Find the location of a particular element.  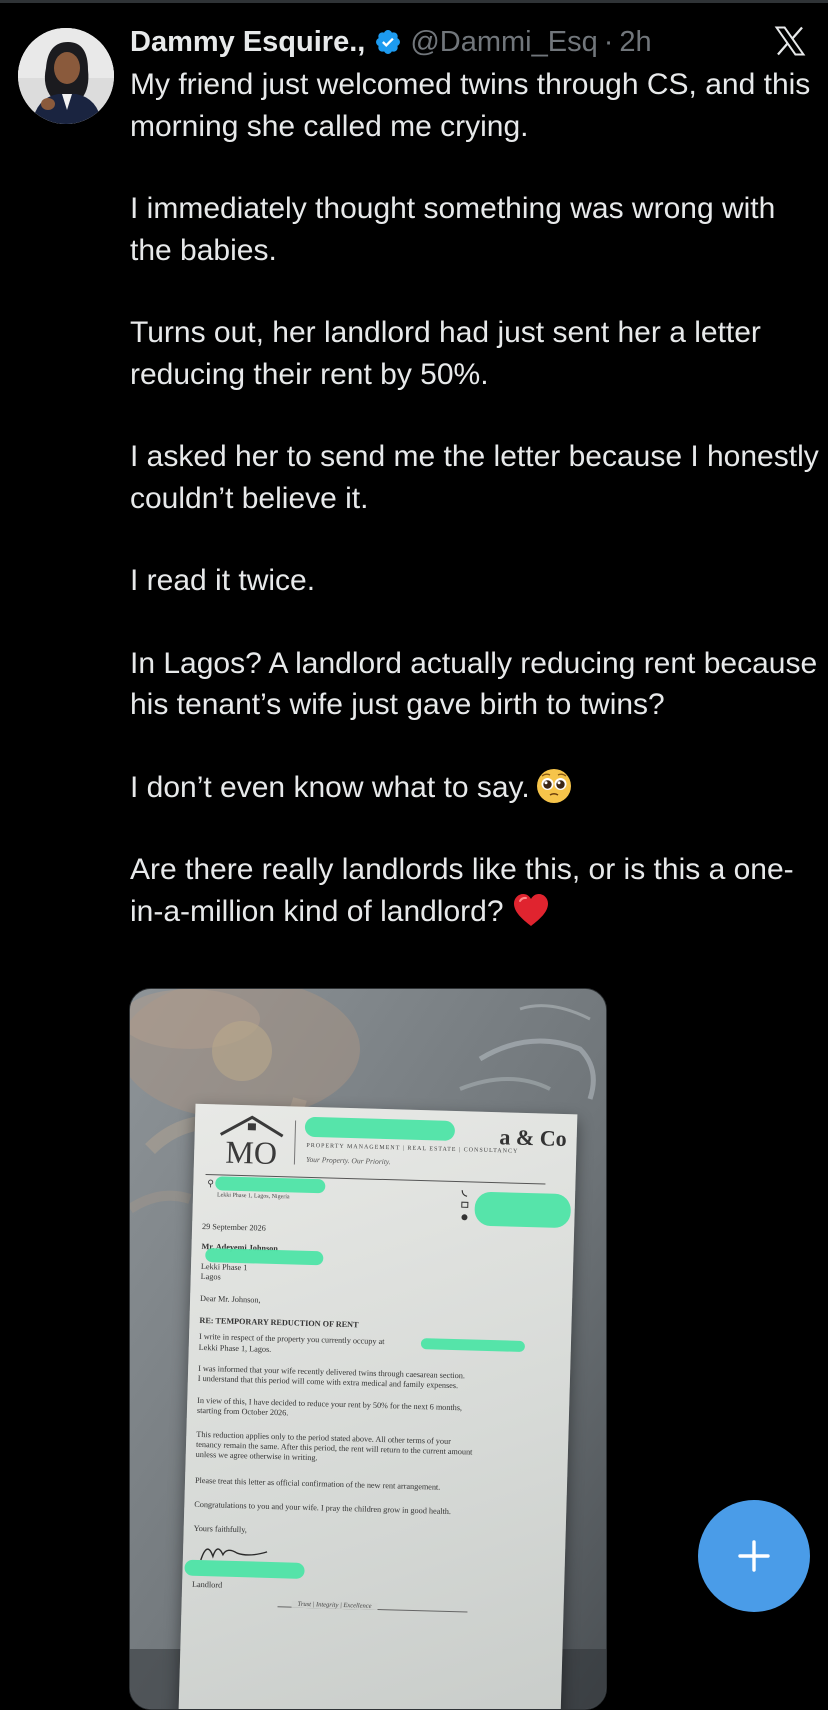

salutation: Dear Mr. Johnson, is located at coordinates (230, 1299).